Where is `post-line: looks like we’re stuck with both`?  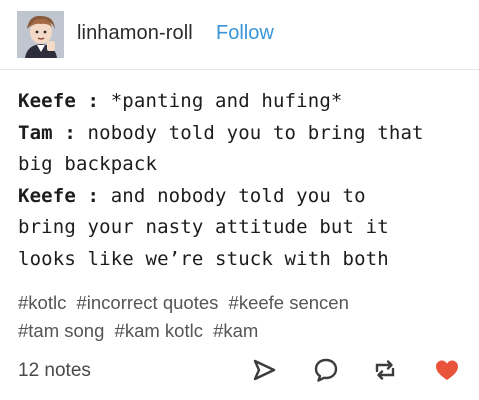
post-line: looks like we’re stuck with both is located at coordinates (243, 260).